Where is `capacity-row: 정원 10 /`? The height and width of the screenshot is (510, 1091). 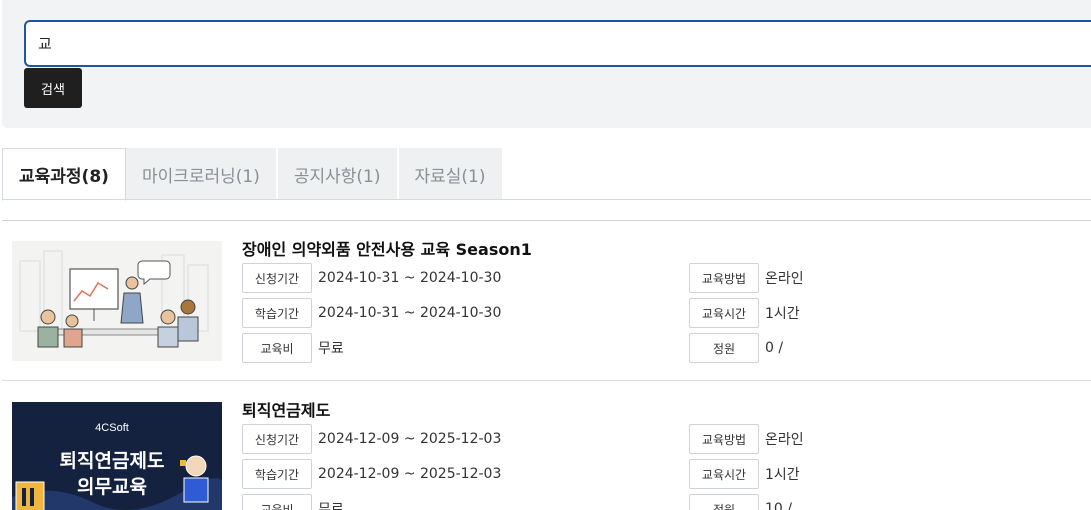
capacity-row: 정원 10 / is located at coordinates (740, 502).